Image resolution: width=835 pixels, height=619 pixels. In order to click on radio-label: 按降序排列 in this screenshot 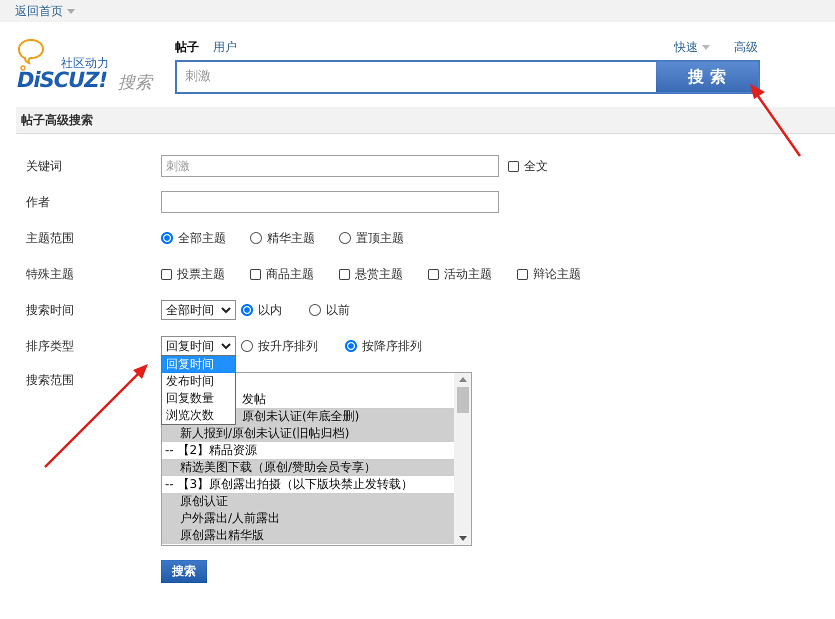, I will do `click(392, 346)`.